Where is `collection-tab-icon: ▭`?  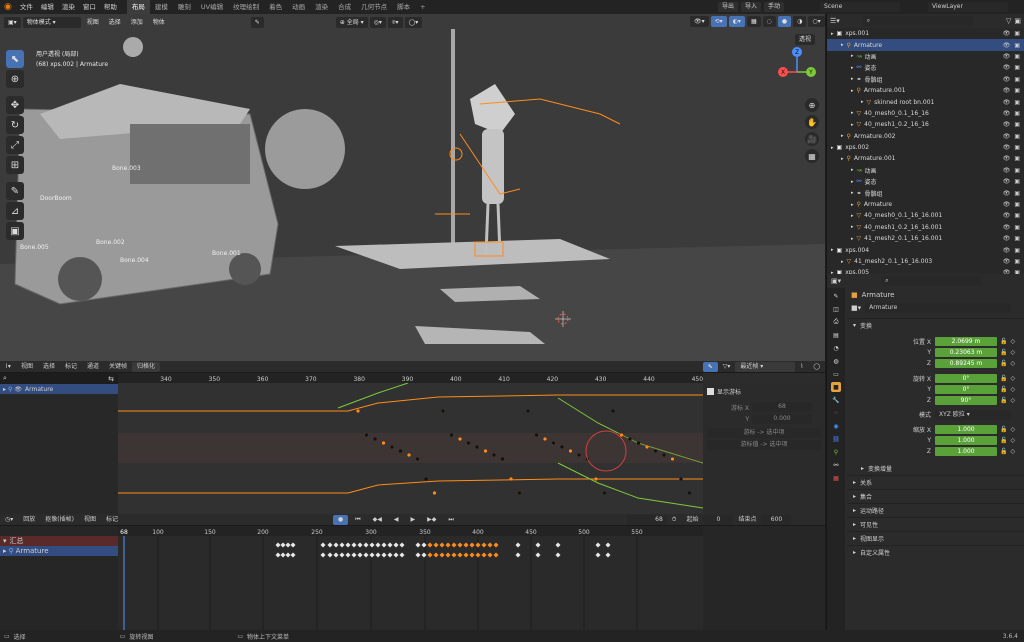
collection-tab-icon: ▭ is located at coordinates (836, 374).